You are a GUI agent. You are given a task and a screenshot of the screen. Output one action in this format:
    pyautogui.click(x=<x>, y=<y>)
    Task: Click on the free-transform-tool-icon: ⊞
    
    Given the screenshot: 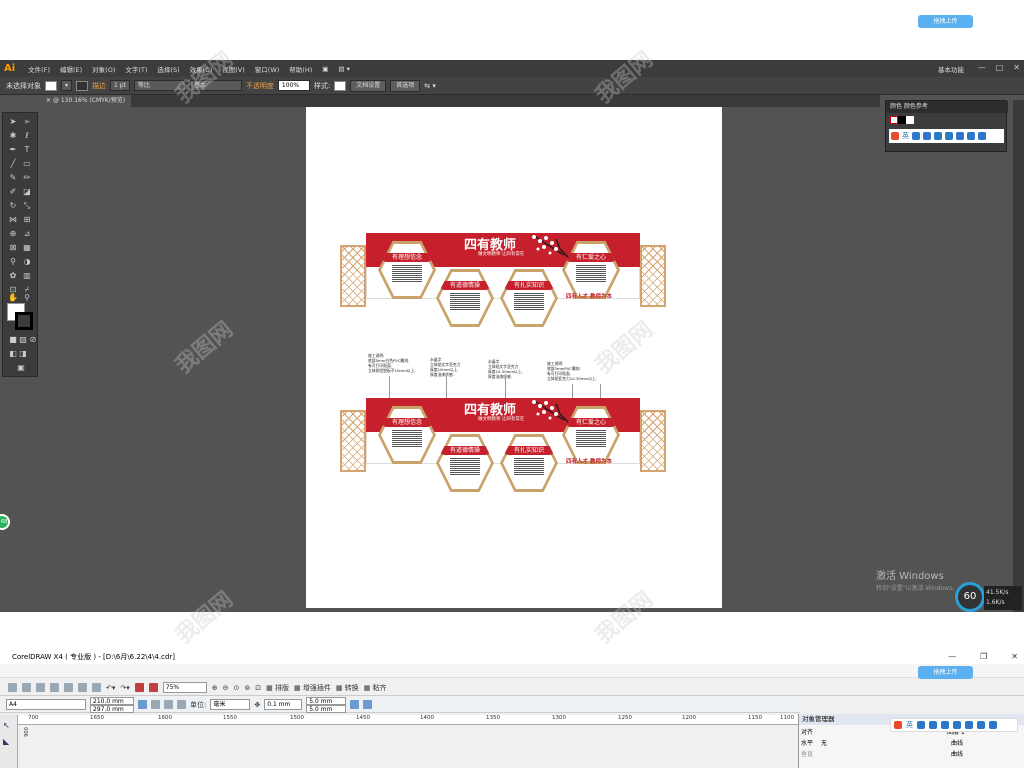 What is the action you would take?
    pyautogui.click(x=27, y=220)
    